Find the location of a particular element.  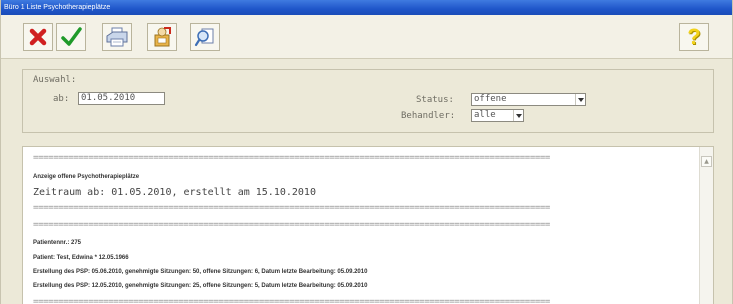

toolbar: ? is located at coordinates (366, 37).